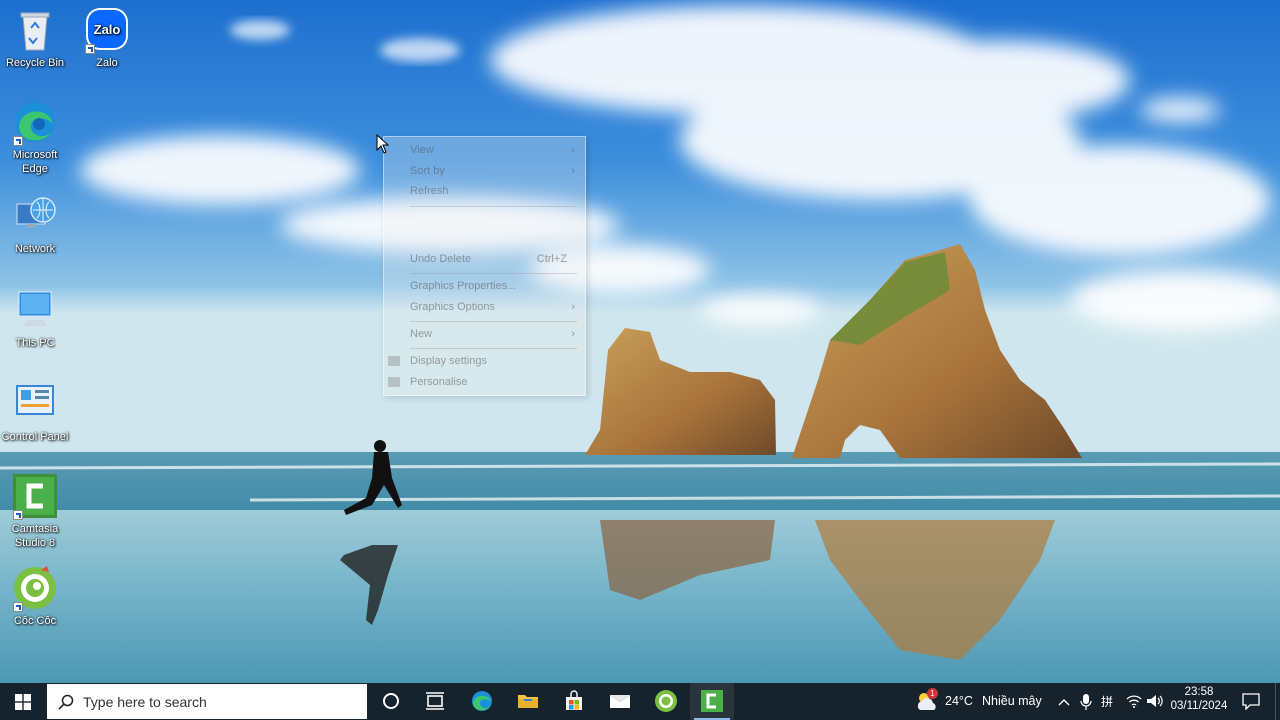 The height and width of the screenshot is (720, 1280). I want to click on clock: 23:58 03/11/2024, so click(1199, 701).